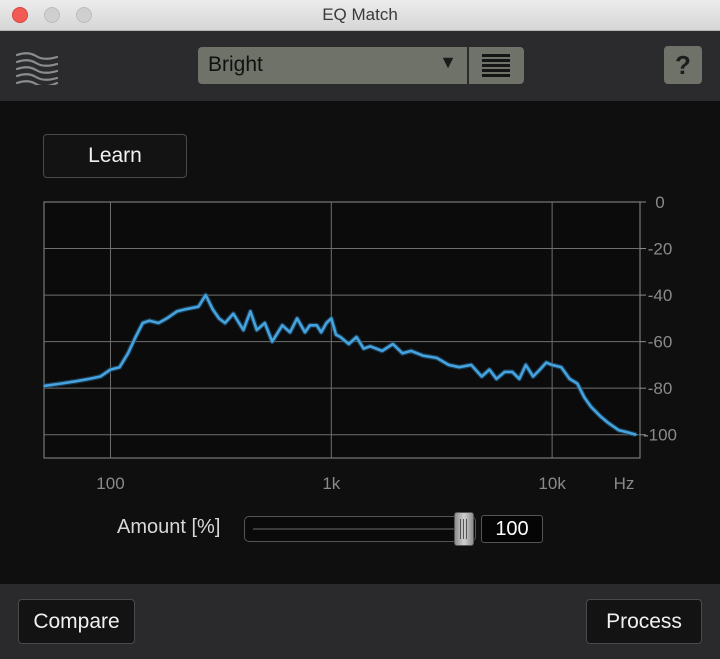 The image size is (720, 659). Describe the element at coordinates (659, 204) in the screenshot. I see `y-tick-label: 0` at that location.